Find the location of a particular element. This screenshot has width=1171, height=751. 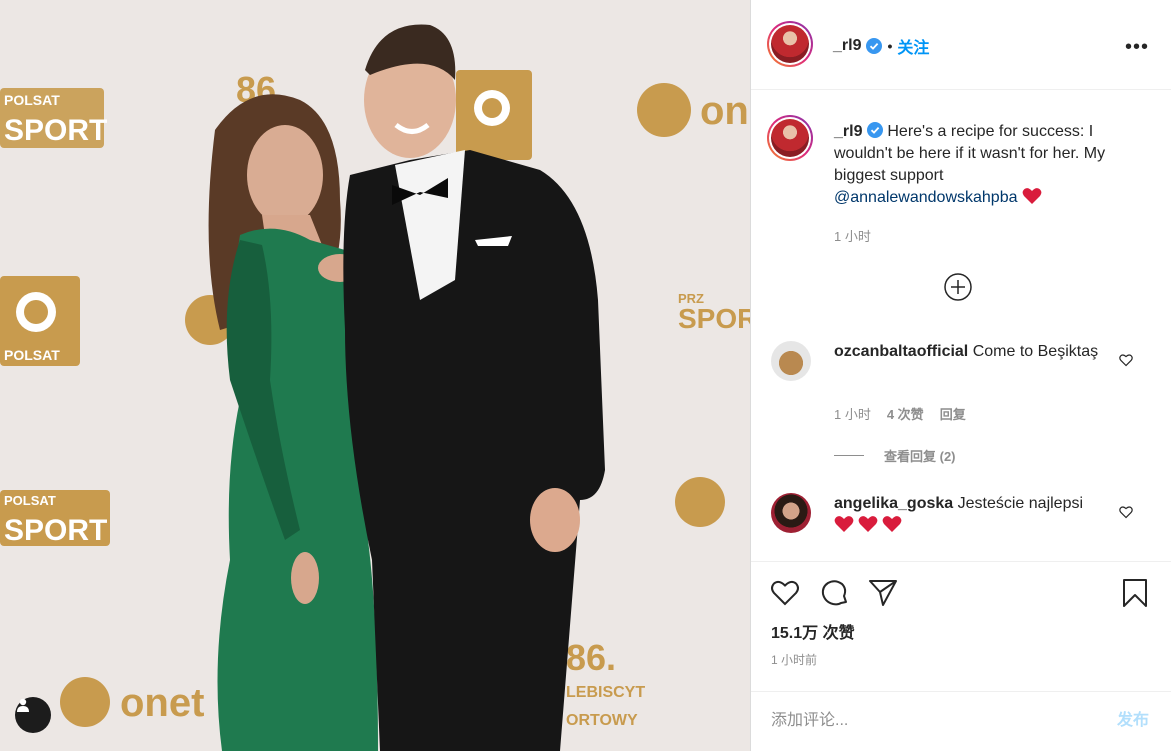

svg-text: onet is located at coordinates (162, 703).